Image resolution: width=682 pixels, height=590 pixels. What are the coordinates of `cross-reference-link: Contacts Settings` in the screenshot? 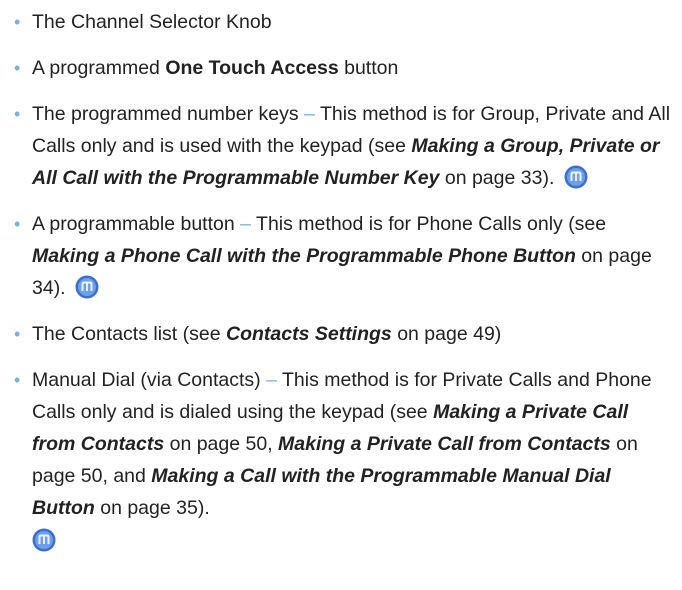 It's located at (309, 334).